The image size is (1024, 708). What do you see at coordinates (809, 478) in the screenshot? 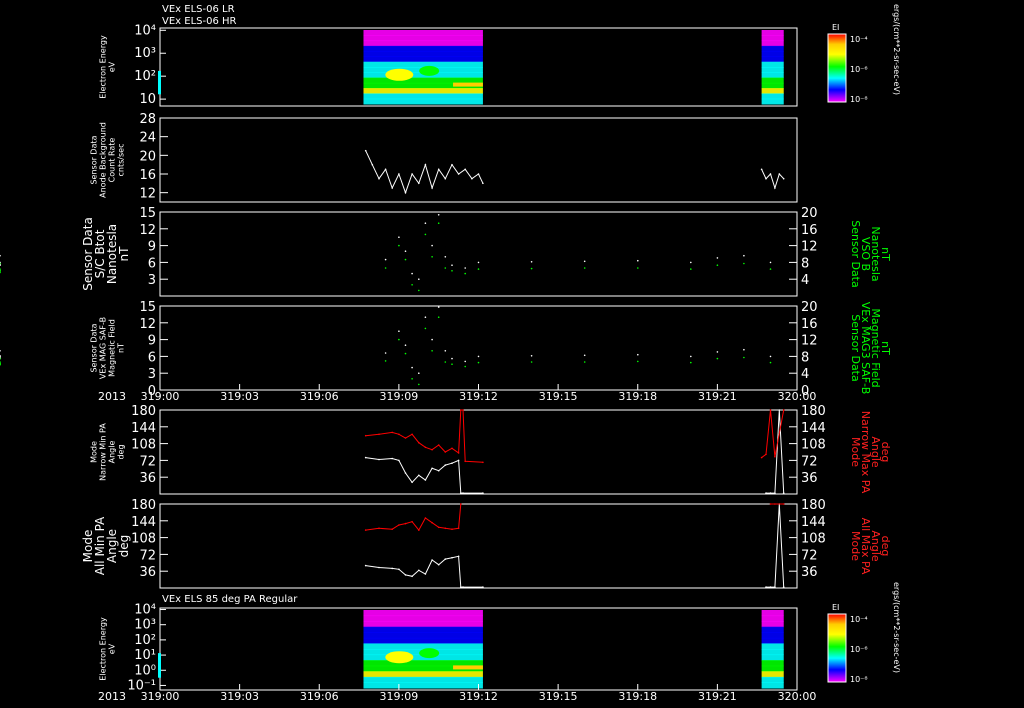
I see `narrow-pa-ytick-right-label-0: 36` at bounding box center [809, 478].